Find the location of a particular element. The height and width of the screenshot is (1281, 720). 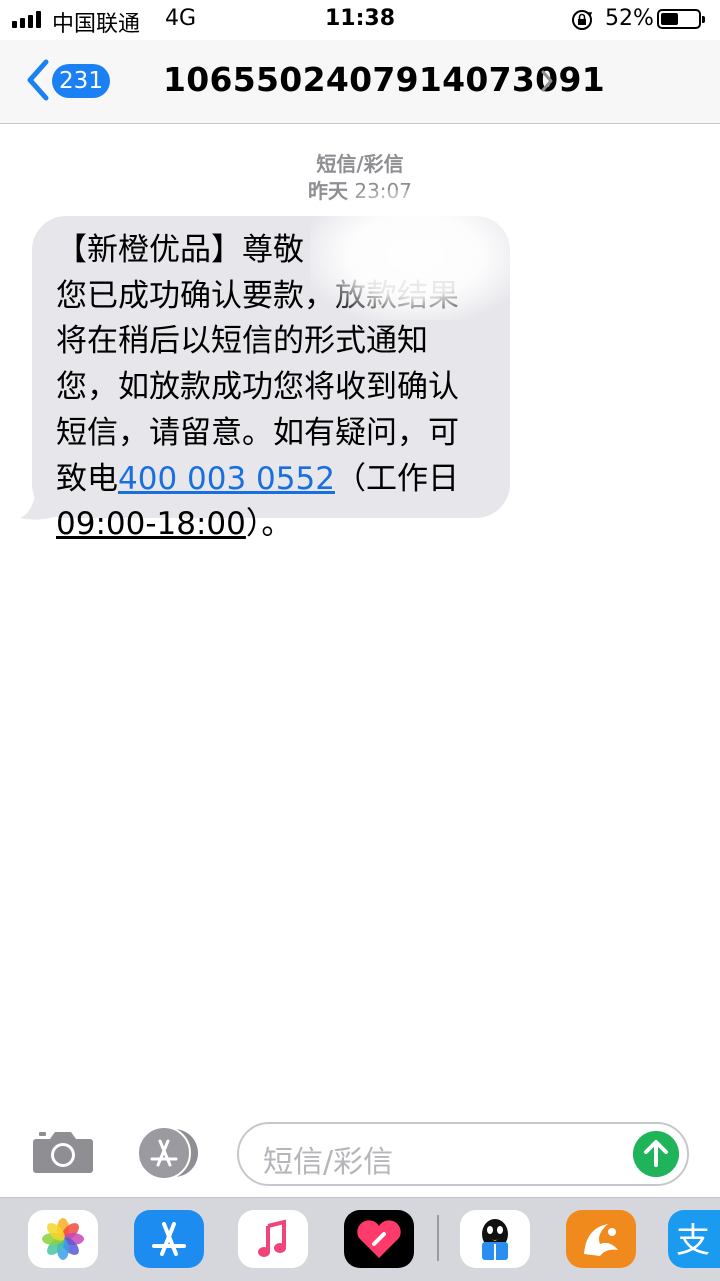

orientation-lock-icon is located at coordinates (582, 20).